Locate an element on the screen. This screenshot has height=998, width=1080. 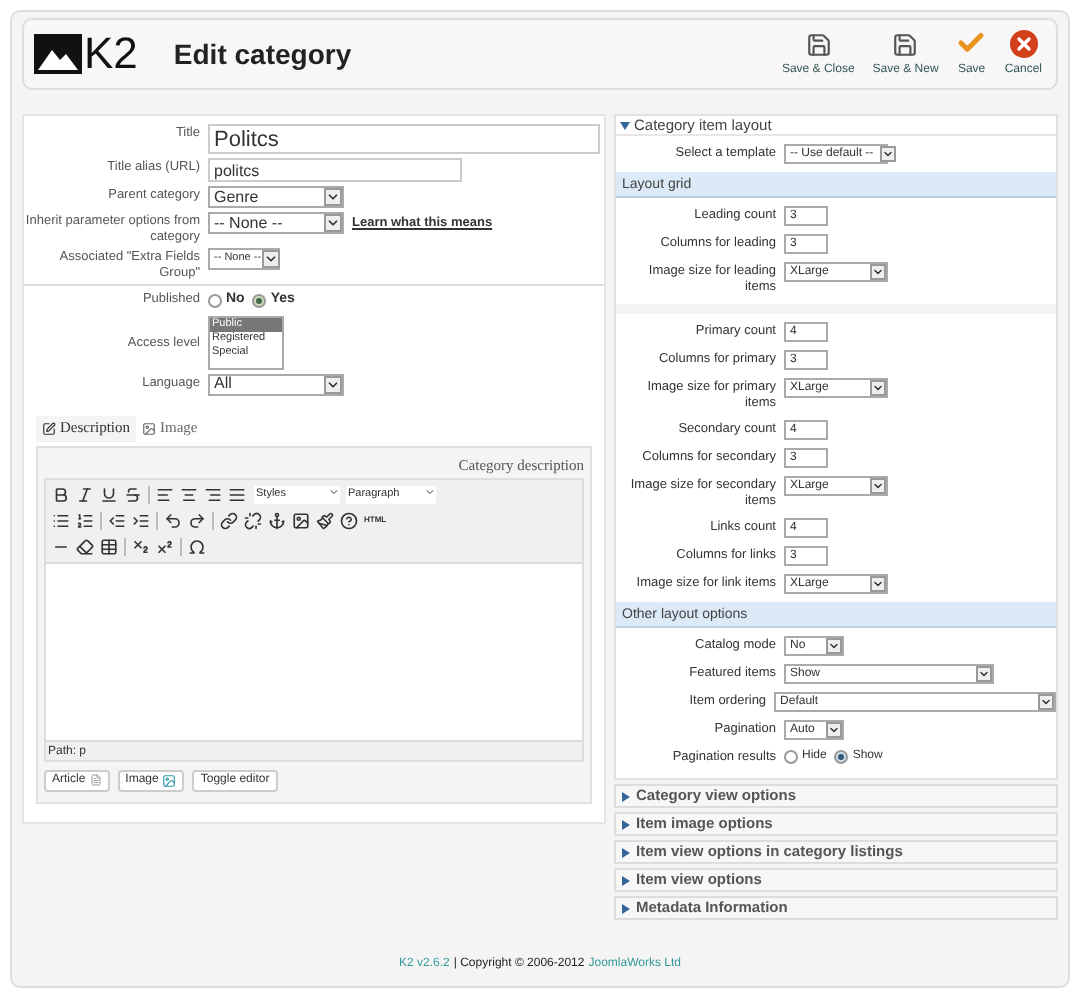
undo-icon is located at coordinates (173, 520).